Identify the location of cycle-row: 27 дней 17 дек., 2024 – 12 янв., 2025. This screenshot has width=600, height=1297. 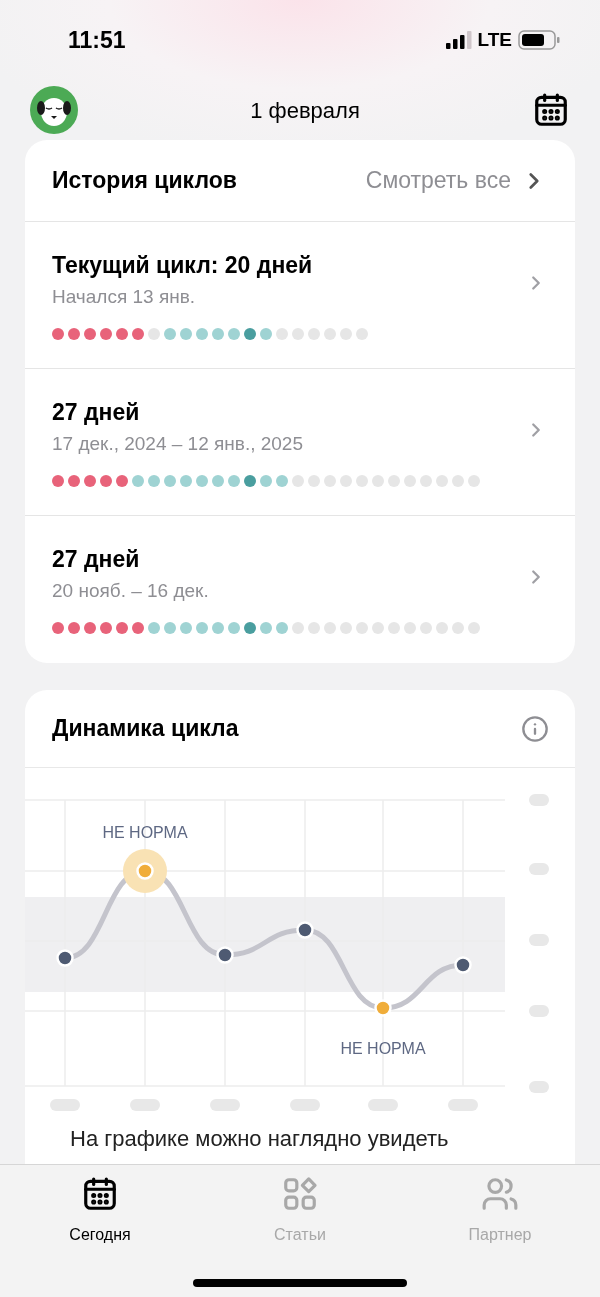
(300, 442).